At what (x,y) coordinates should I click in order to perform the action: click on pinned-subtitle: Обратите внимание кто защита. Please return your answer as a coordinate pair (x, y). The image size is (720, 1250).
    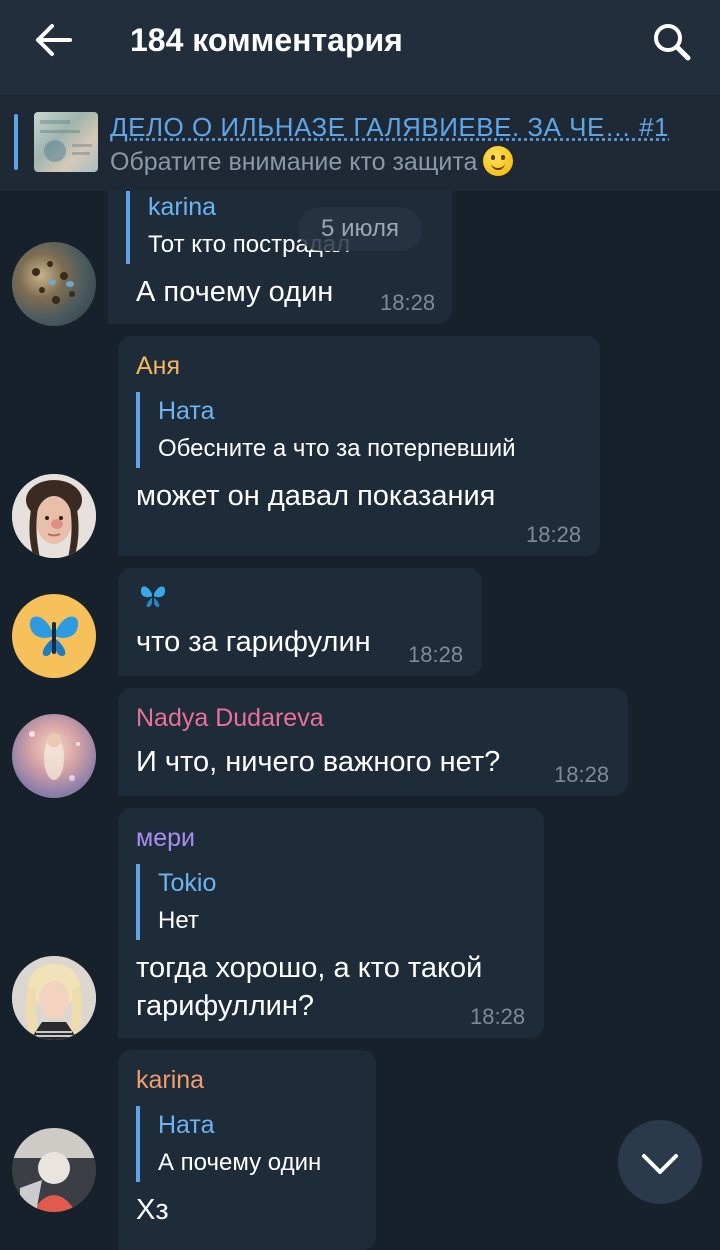
    Looking at the image, I should click on (312, 162).